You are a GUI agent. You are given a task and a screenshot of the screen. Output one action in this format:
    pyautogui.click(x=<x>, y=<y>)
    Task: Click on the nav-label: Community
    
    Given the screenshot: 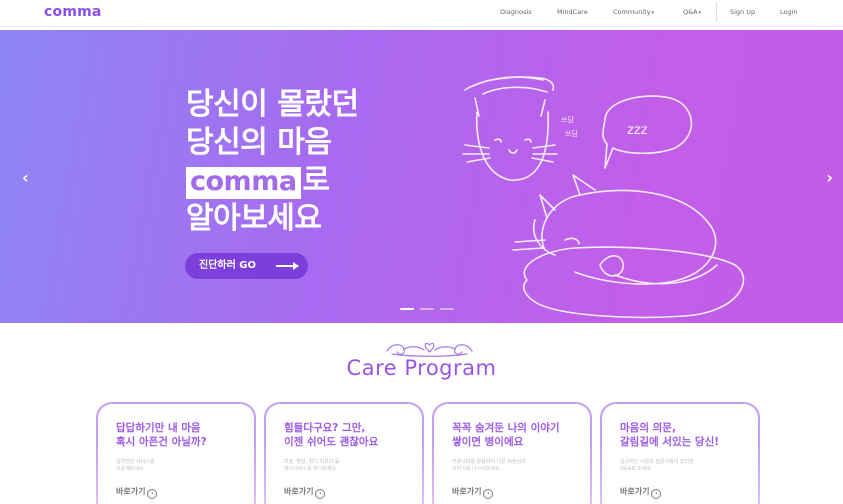 What is the action you would take?
    pyautogui.click(x=632, y=12)
    